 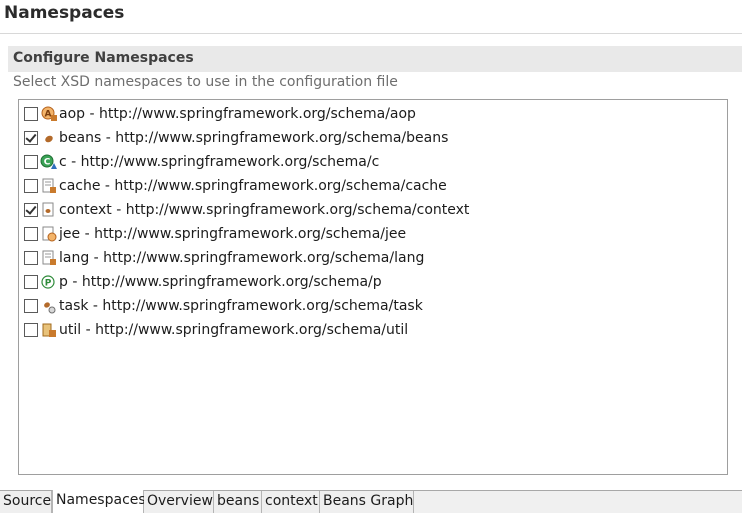 I want to click on aop-namespace-icon: A, so click(x=49, y=113).